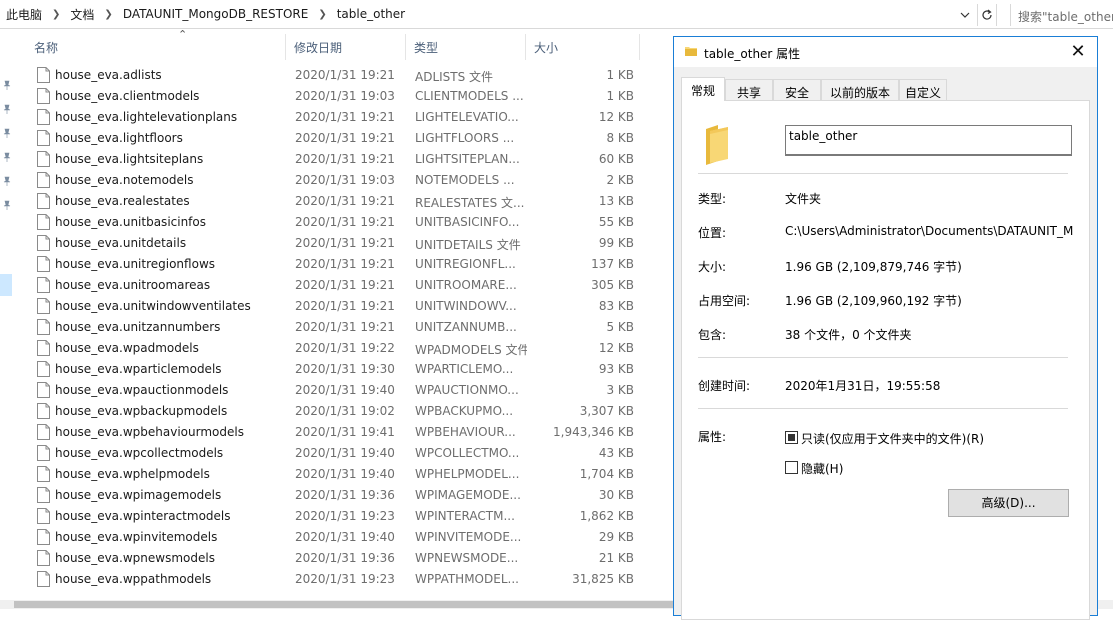  I want to click on tab-sharing: 共享, so click(749, 89).